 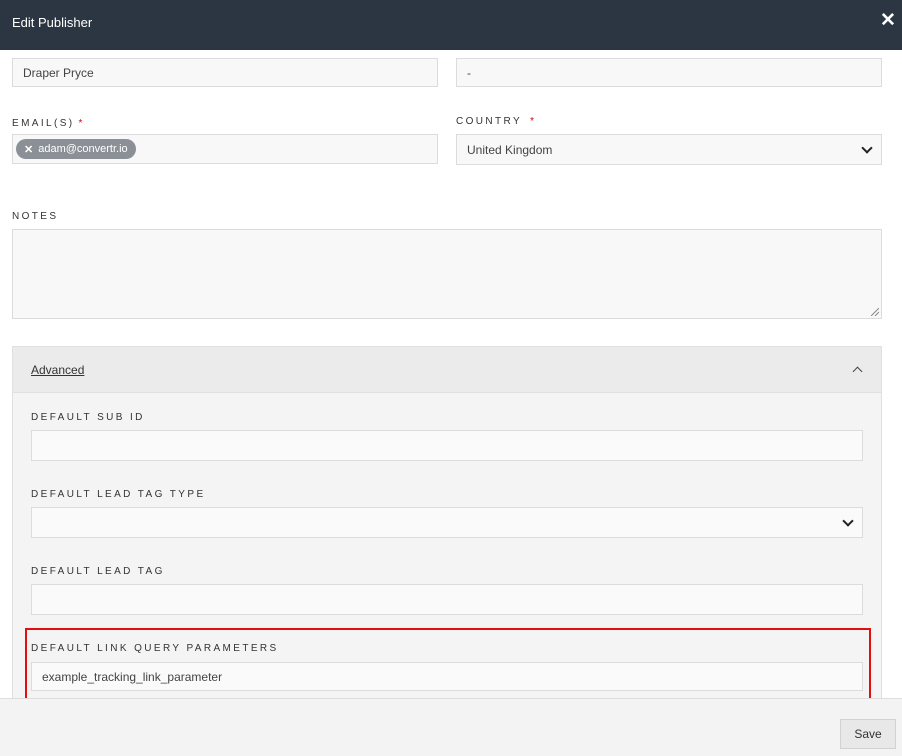 What do you see at coordinates (88, 417) in the screenshot?
I see `default-sub-id-label: DEFAULT SUB ID` at bounding box center [88, 417].